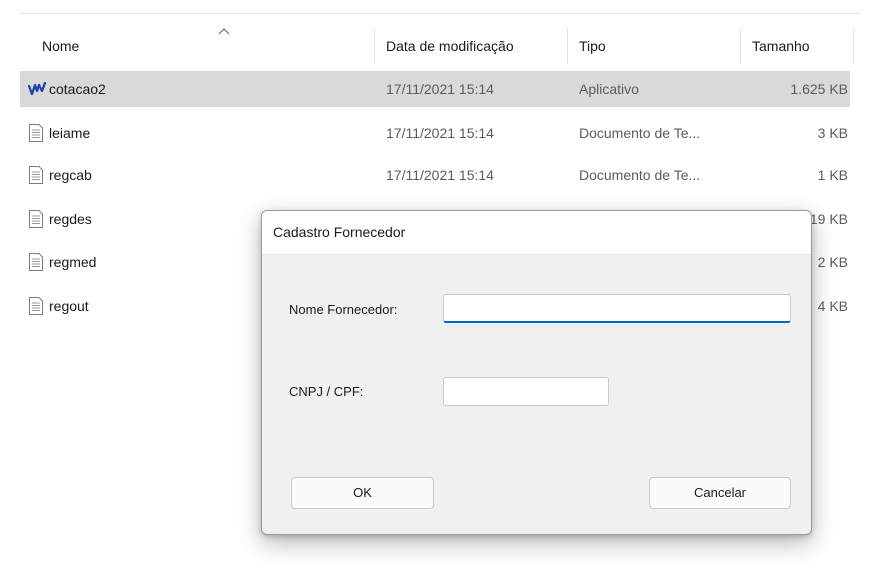 The width and height of the screenshot is (877, 573). Describe the element at coordinates (70, 175) in the screenshot. I see `file-name: regcab` at that location.